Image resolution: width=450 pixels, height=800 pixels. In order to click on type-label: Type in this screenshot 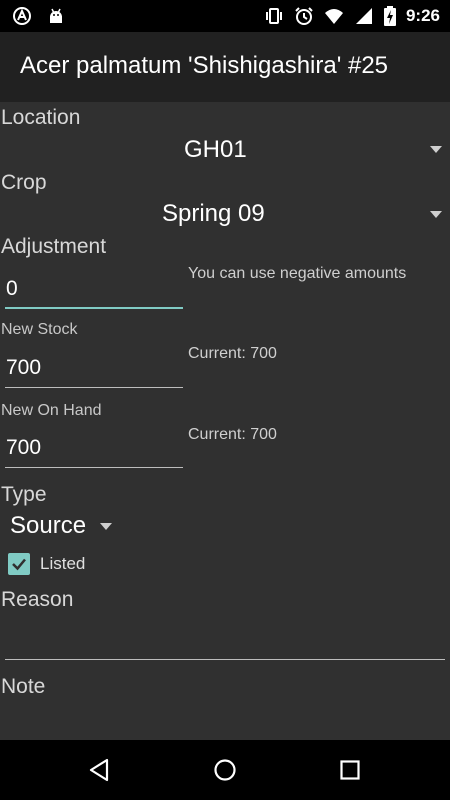, I will do `click(24, 494)`.